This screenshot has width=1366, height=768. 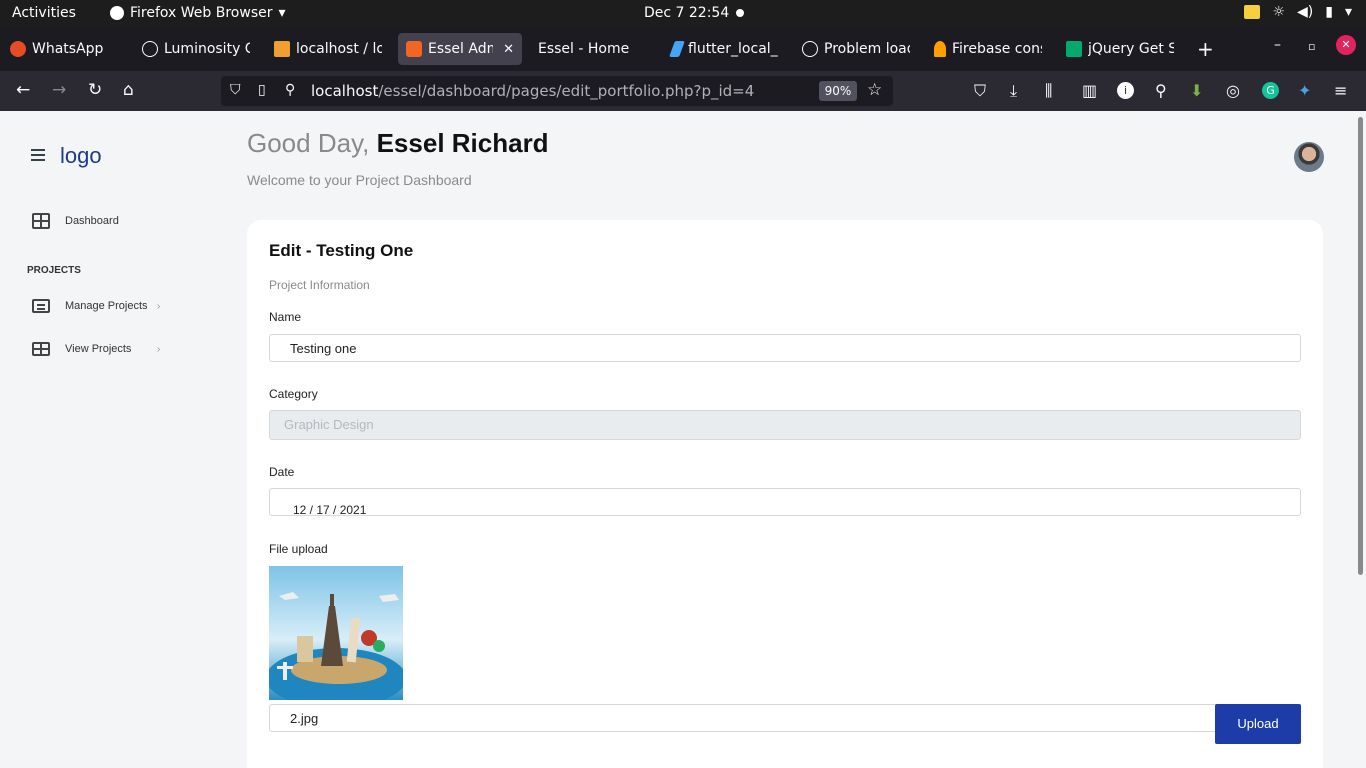 I want to click on page-scrollbar, so click(x=1361, y=439).